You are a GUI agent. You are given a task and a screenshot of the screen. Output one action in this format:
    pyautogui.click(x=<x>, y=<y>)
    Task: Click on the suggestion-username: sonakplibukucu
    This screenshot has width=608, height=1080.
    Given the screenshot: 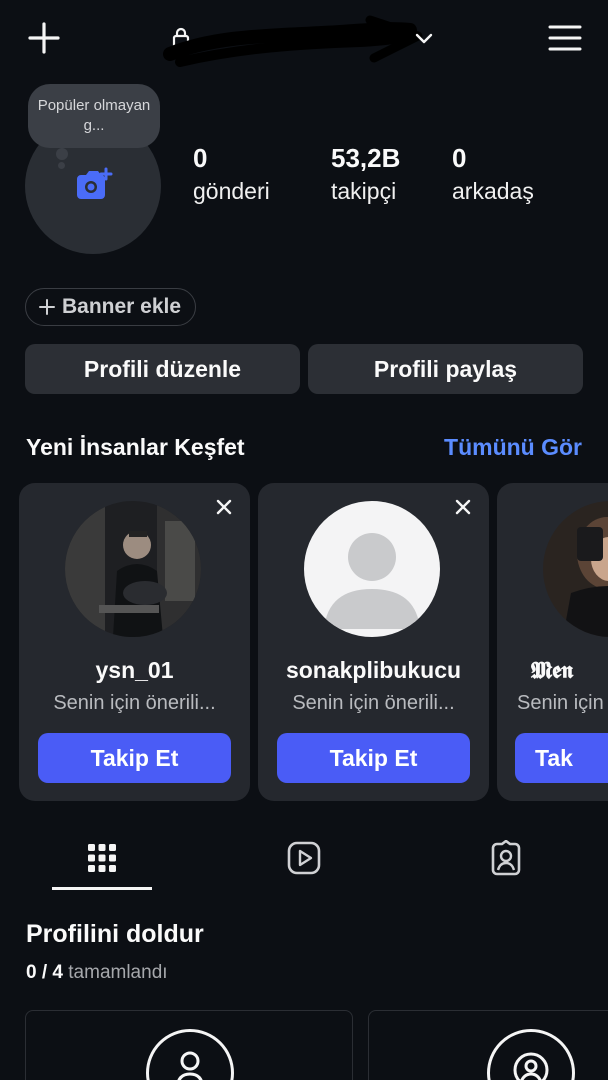 What is the action you would take?
    pyautogui.click(x=373, y=670)
    